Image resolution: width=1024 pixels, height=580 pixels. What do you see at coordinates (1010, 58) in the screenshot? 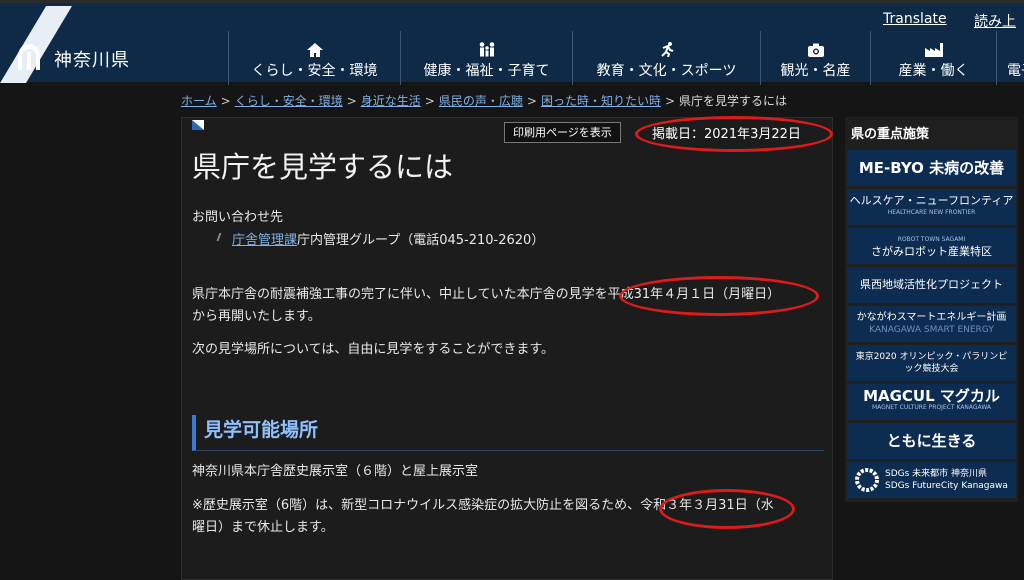
I see `nav-item-electronic: 電子` at bounding box center [1010, 58].